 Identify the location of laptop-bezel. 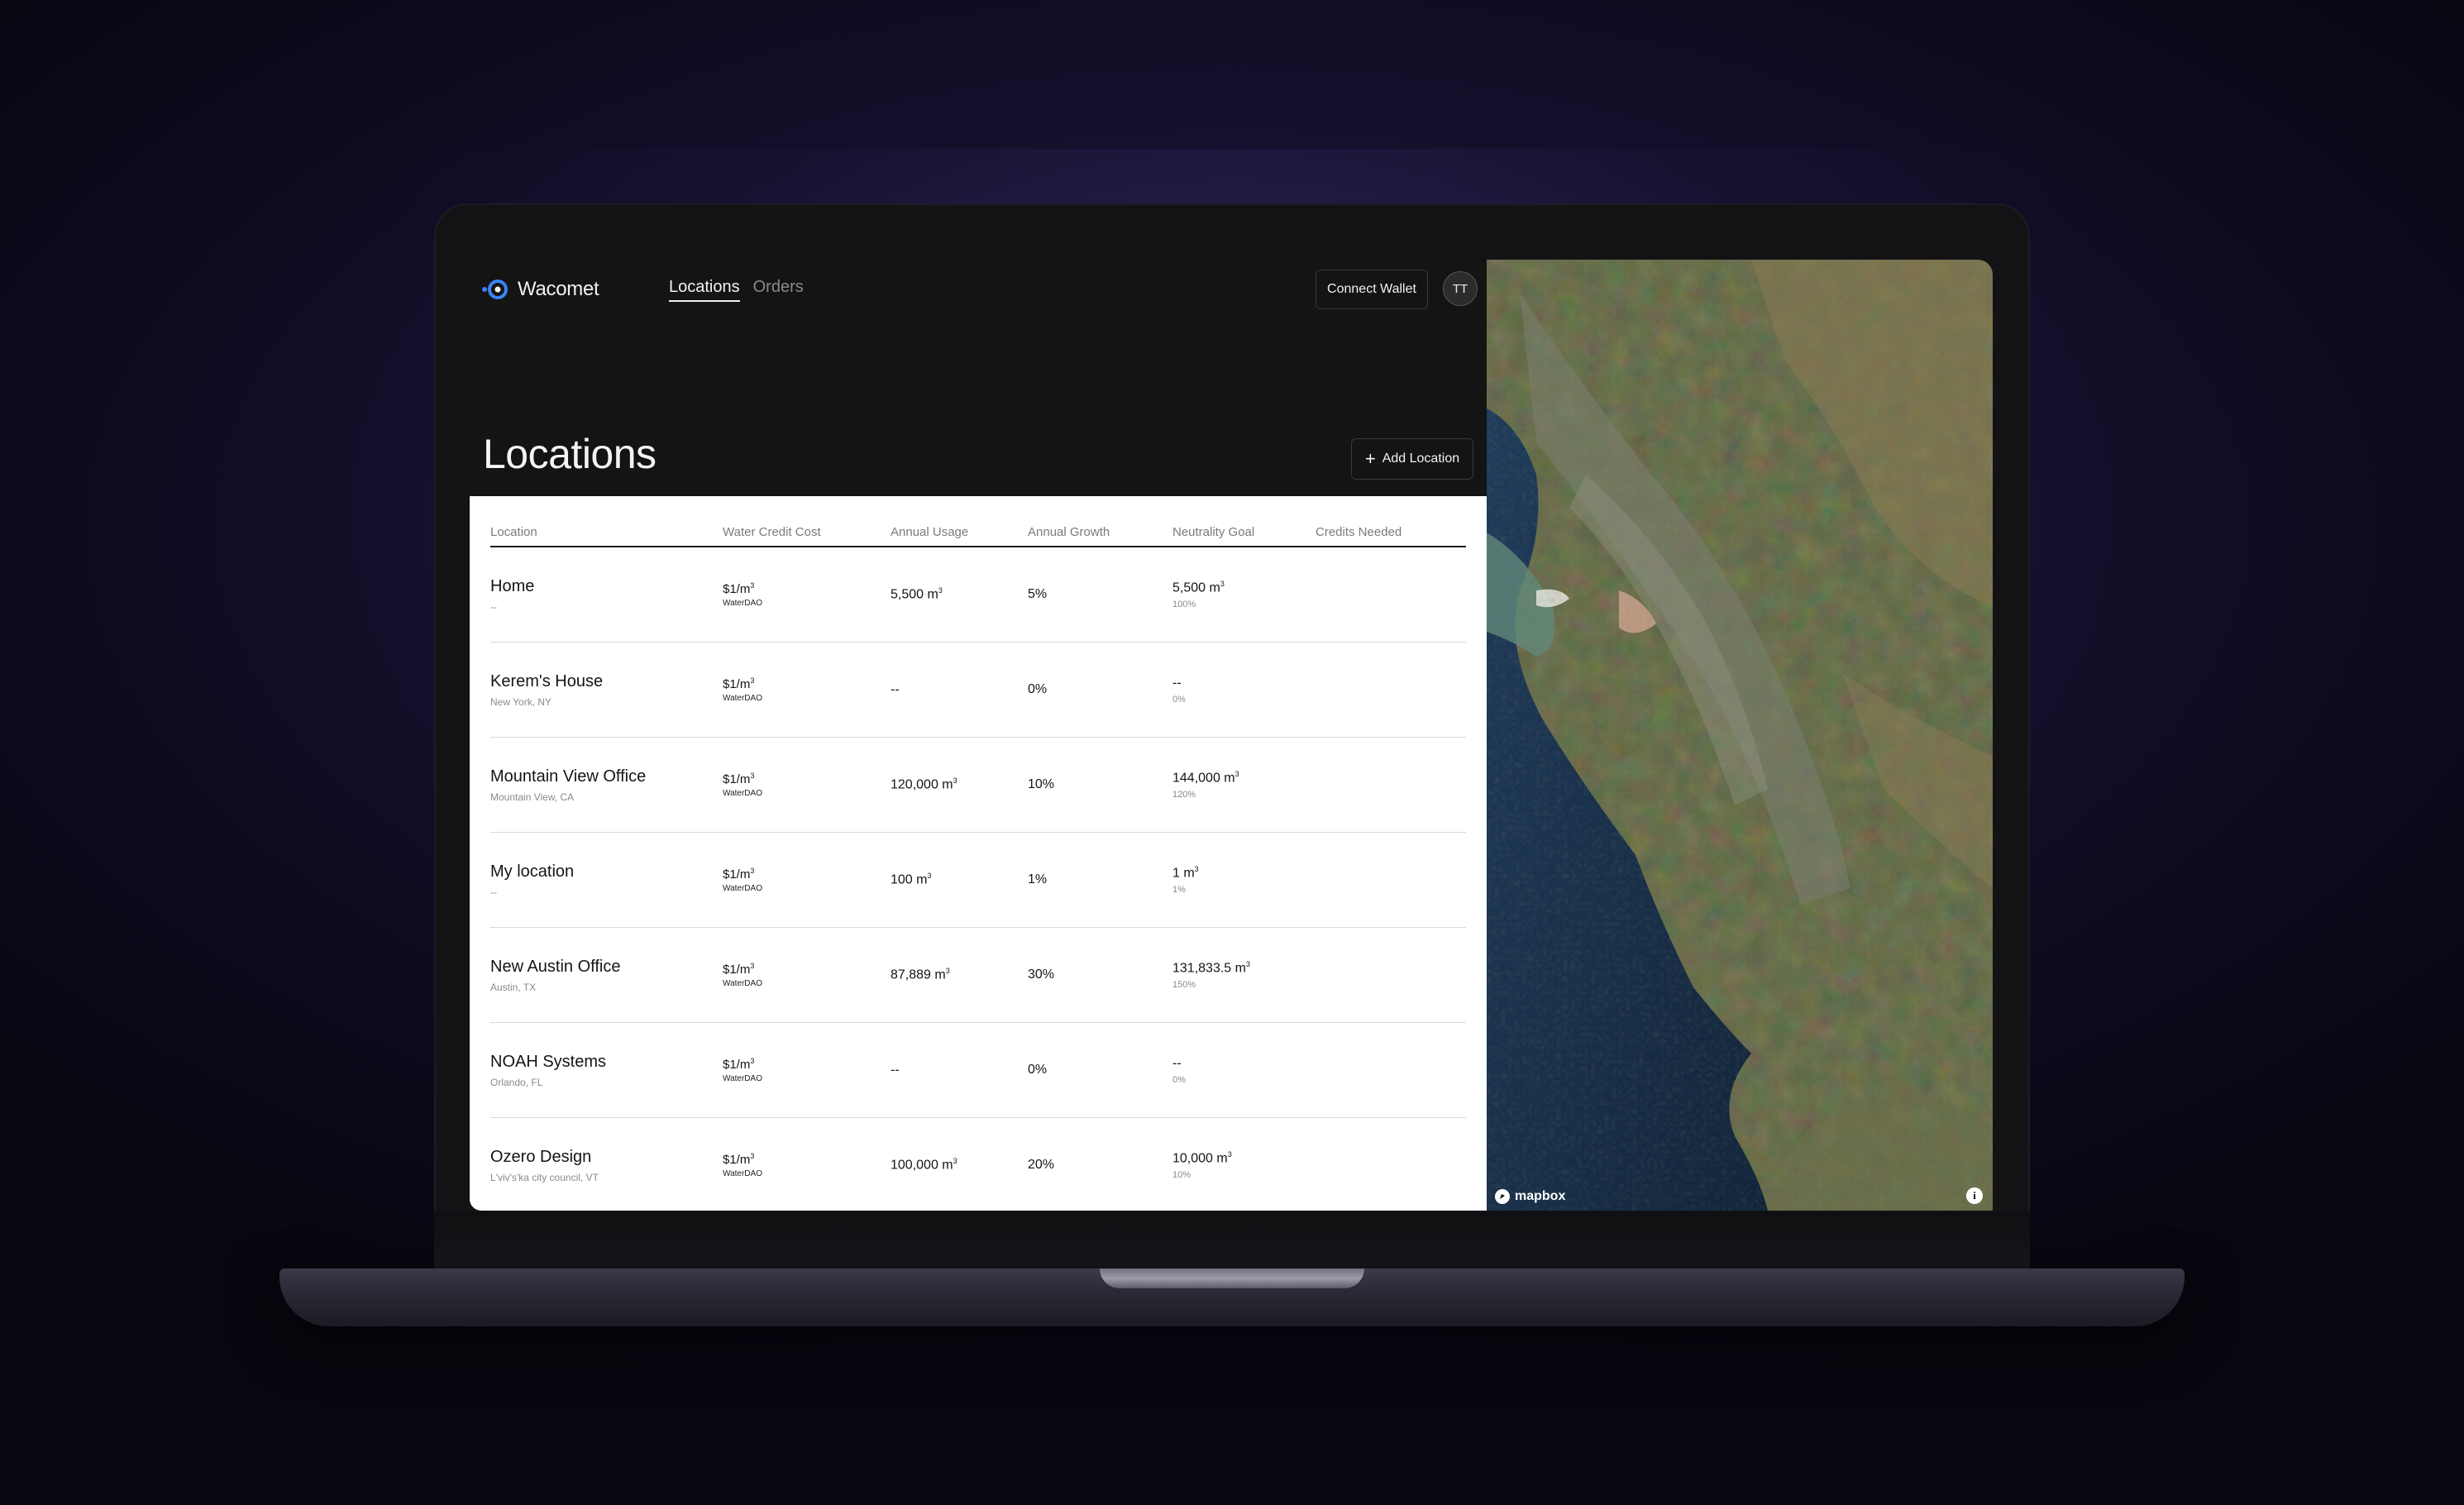
(1232, 1240).